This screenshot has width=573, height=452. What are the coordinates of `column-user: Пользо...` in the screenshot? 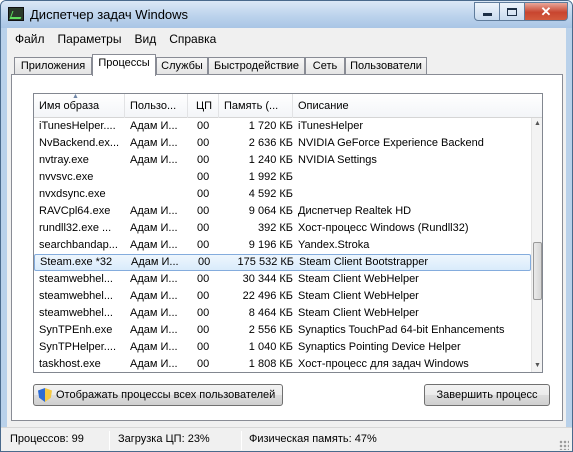 It's located at (156, 106).